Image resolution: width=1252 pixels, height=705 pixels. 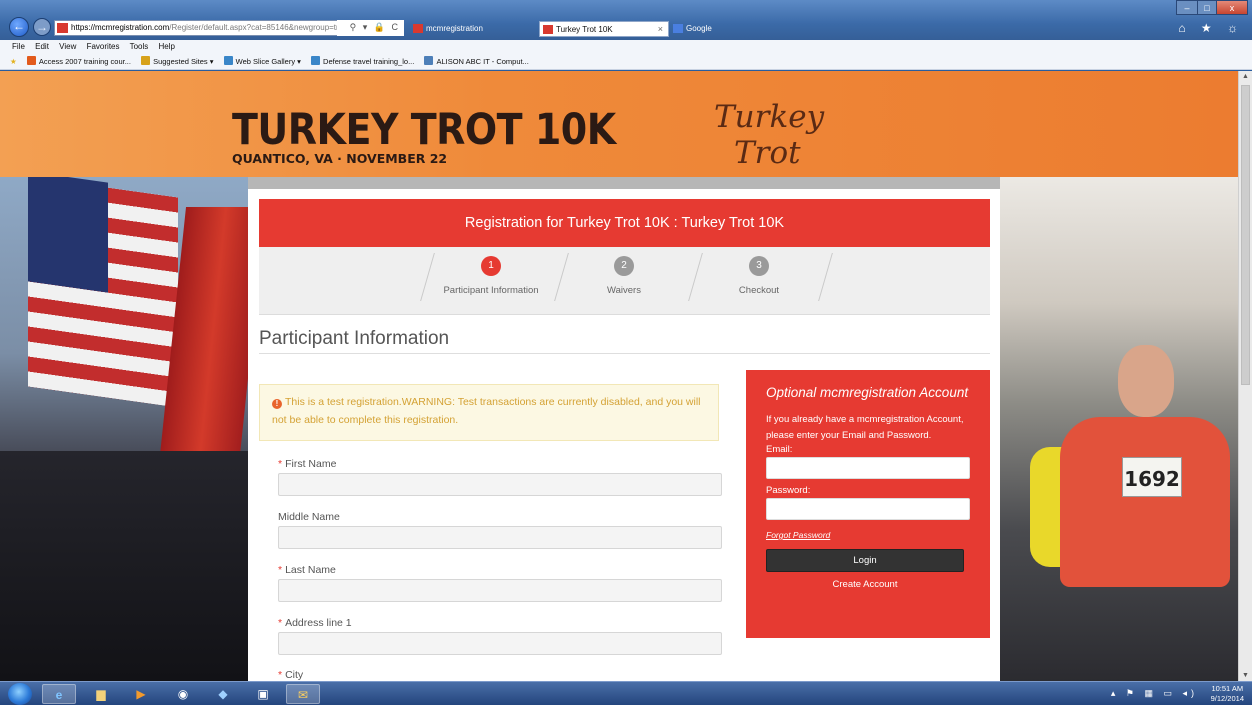 I want to click on start-button, so click(x=20, y=694).